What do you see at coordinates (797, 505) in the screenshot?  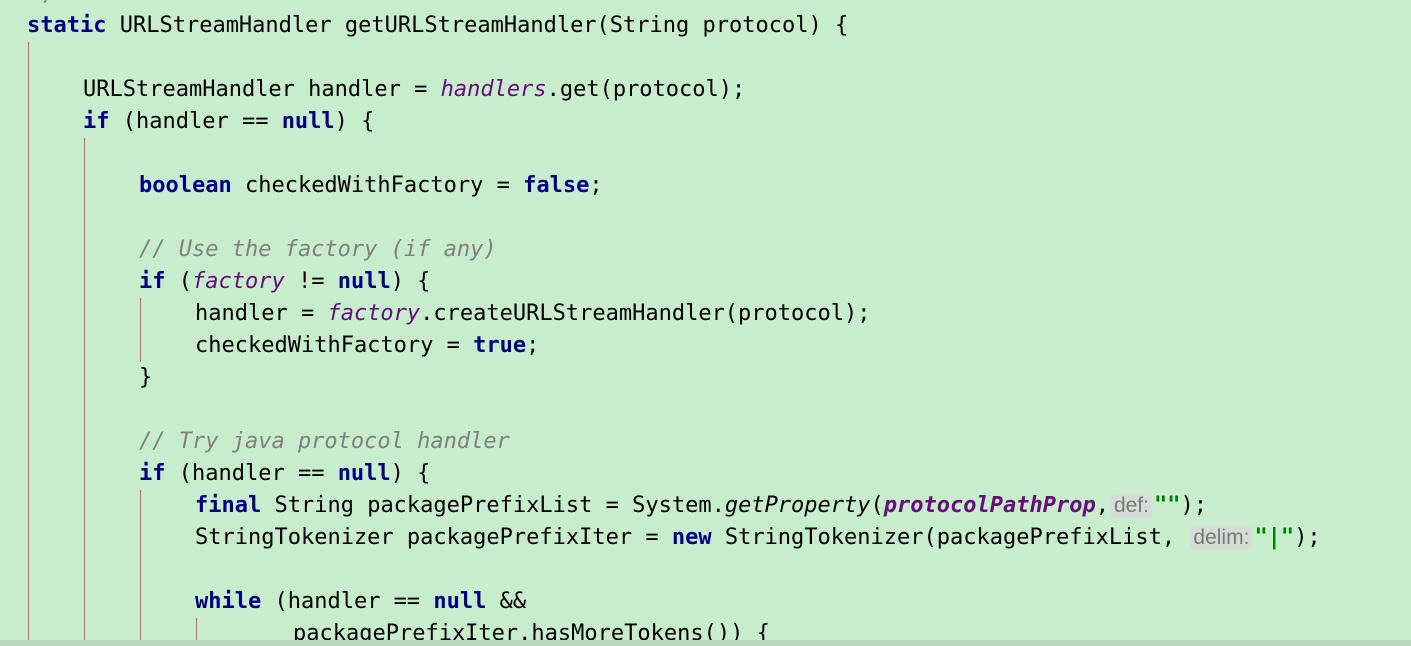 I see `static-method-ref: getProperty` at bounding box center [797, 505].